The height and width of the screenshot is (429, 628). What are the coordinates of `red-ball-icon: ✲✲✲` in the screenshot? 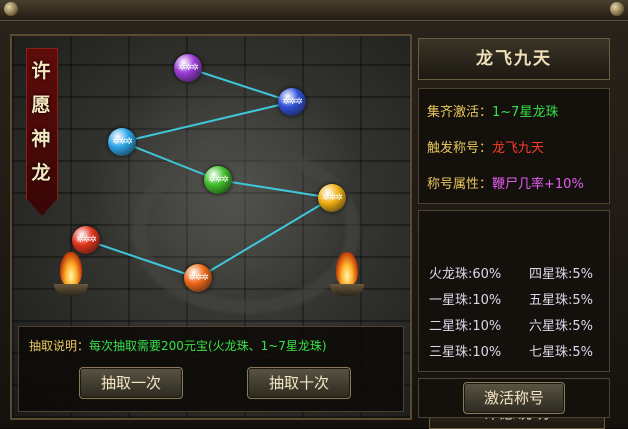 It's located at (86, 240).